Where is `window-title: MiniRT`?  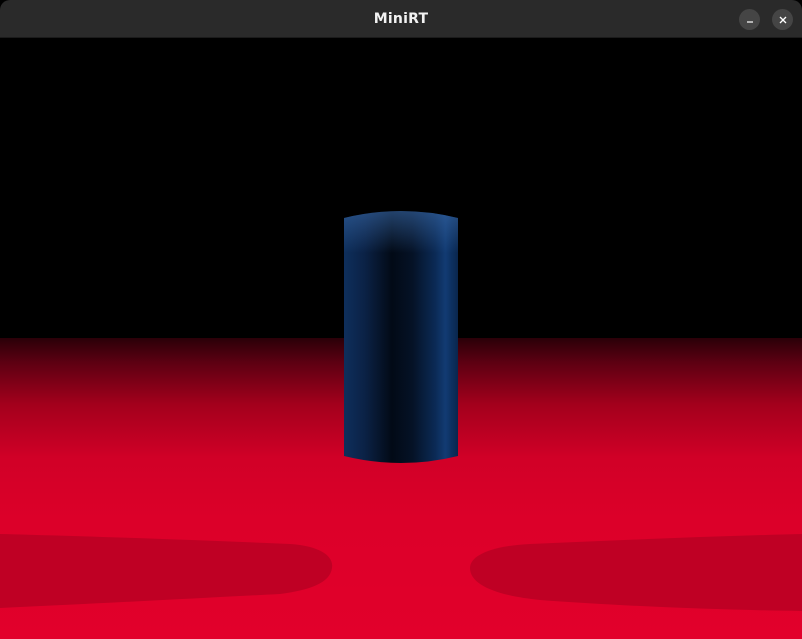
window-title: MiniRT is located at coordinates (401, 19).